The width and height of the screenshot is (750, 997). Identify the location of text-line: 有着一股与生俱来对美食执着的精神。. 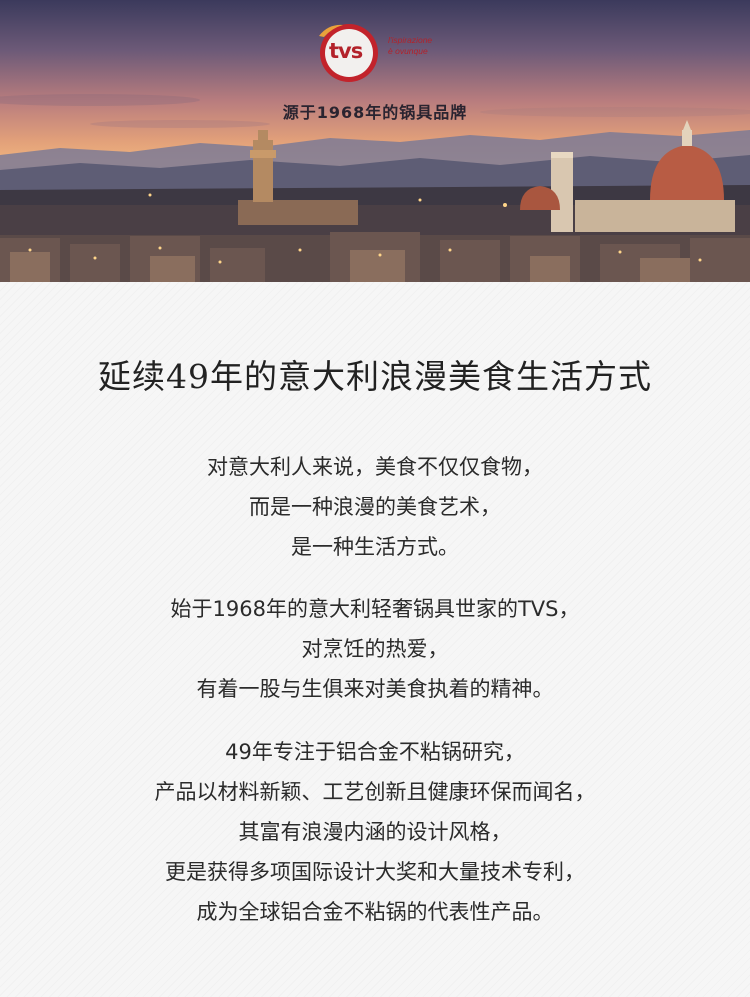
(375, 689).